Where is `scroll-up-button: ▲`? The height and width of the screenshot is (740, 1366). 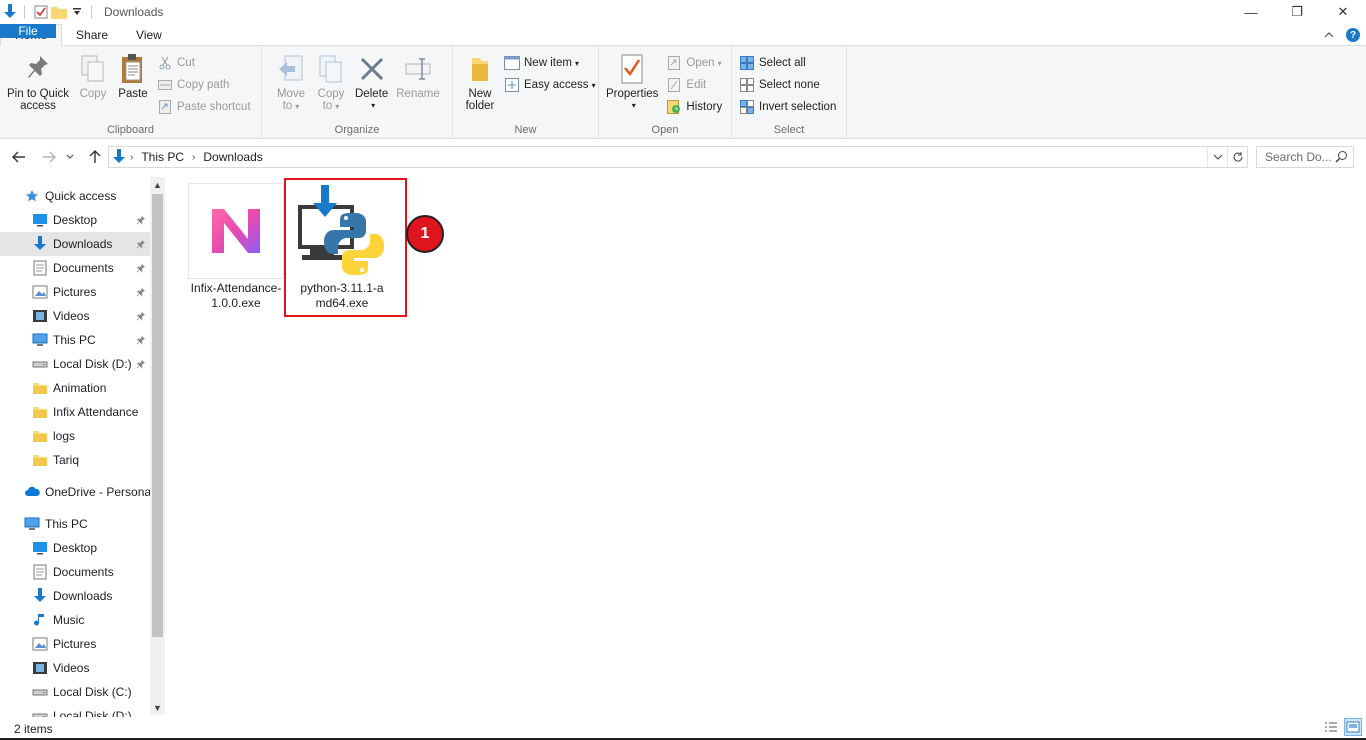
scroll-up-button: ▲ is located at coordinates (157, 184).